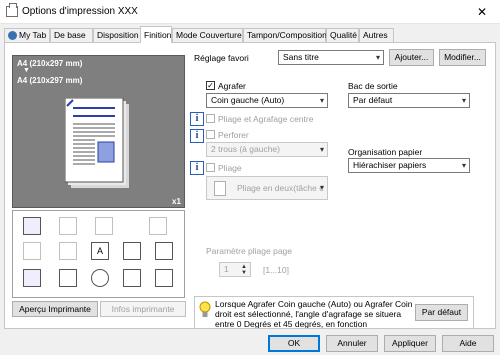 Image resolution: width=500 pixels, height=355 pixels. What do you see at coordinates (221, 58) in the screenshot?
I see `favorite-label: Réglage favori` at bounding box center [221, 58].